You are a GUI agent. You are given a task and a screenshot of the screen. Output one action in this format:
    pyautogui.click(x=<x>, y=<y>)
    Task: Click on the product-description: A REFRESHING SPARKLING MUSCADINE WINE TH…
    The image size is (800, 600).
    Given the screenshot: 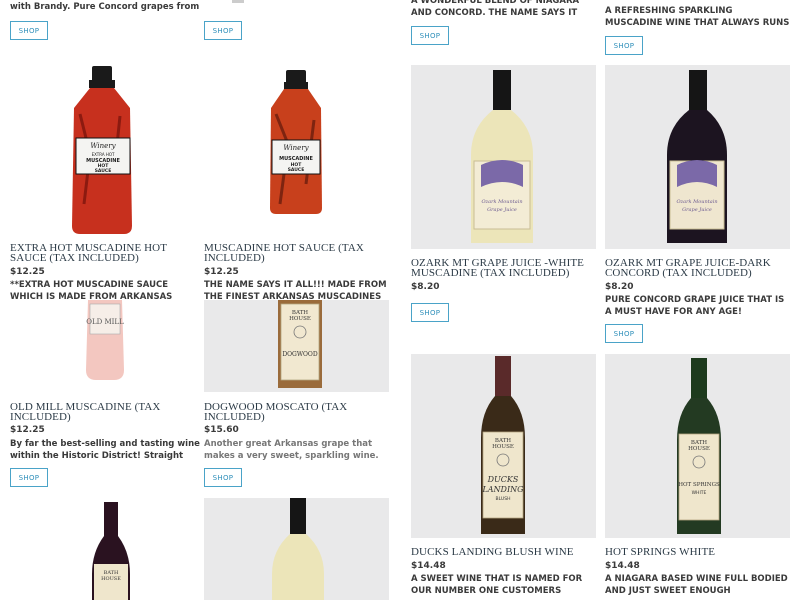 What is the action you would take?
    pyautogui.click(x=697, y=17)
    